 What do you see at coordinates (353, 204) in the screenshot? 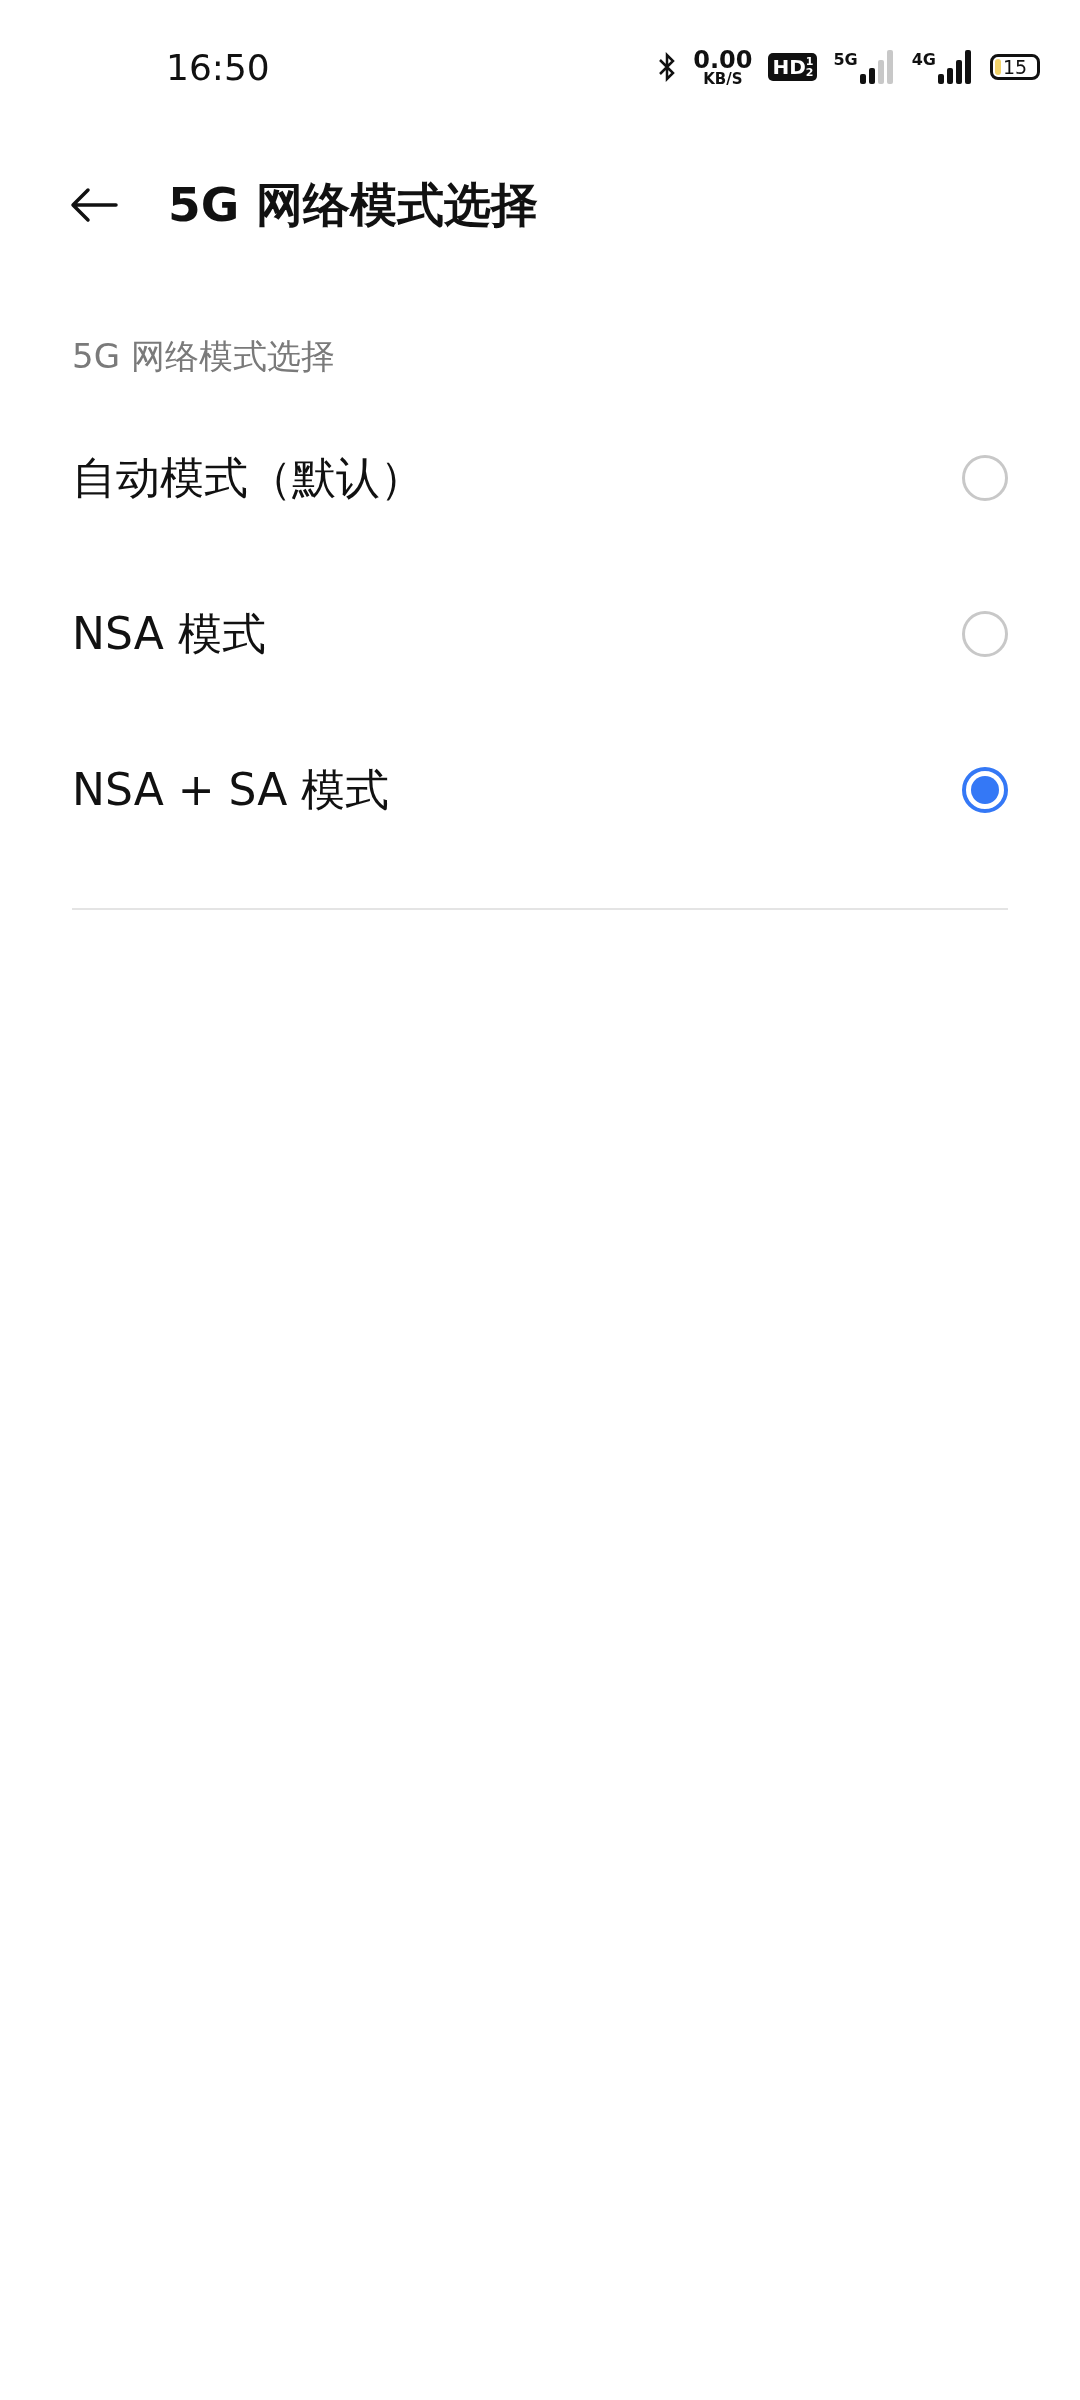
I see `page-title: 5G 网络模式选择` at bounding box center [353, 204].